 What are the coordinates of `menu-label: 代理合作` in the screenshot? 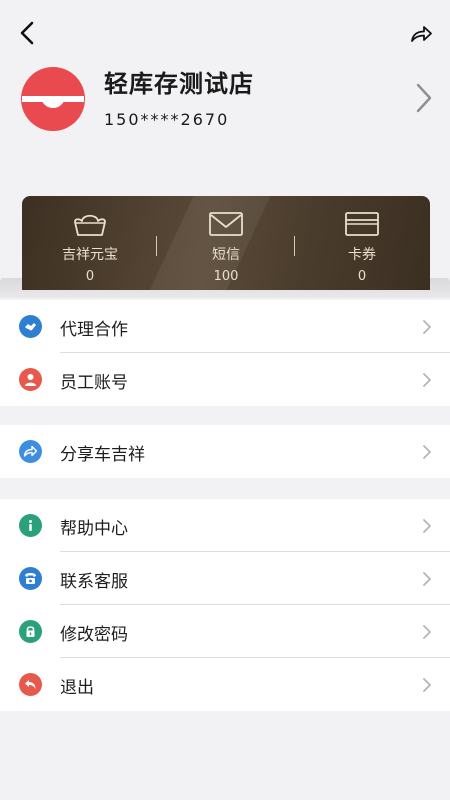 It's located at (94, 330).